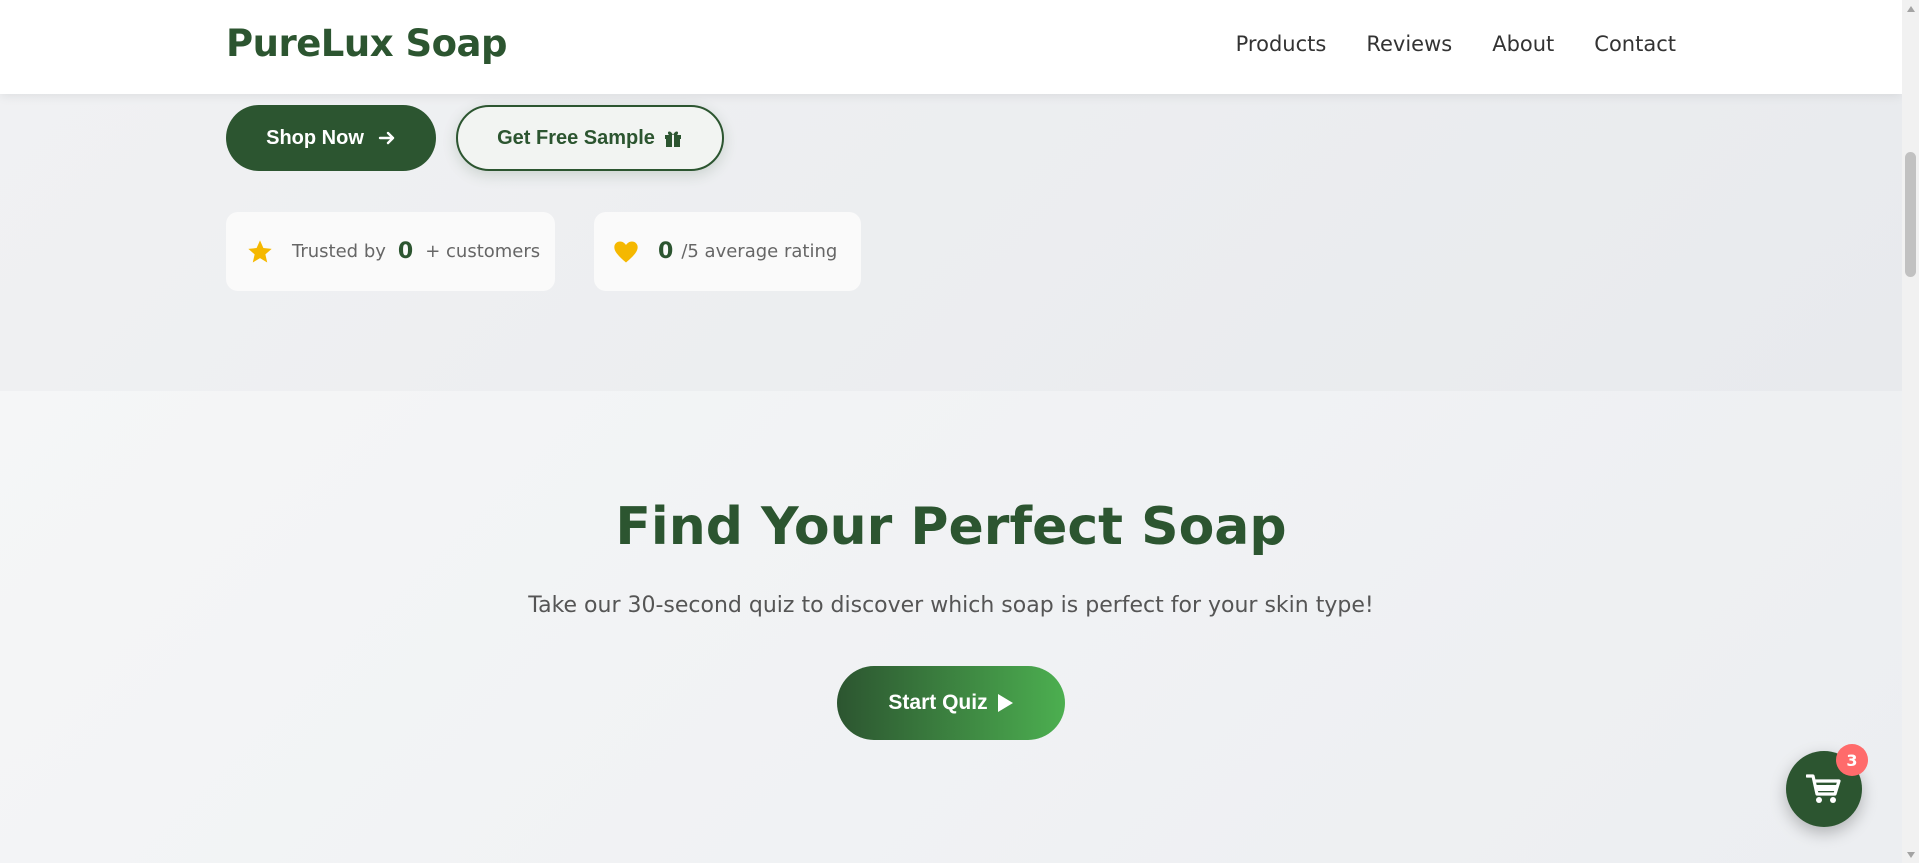  I want to click on start-quiz-label: Start Quiz, so click(938, 702).